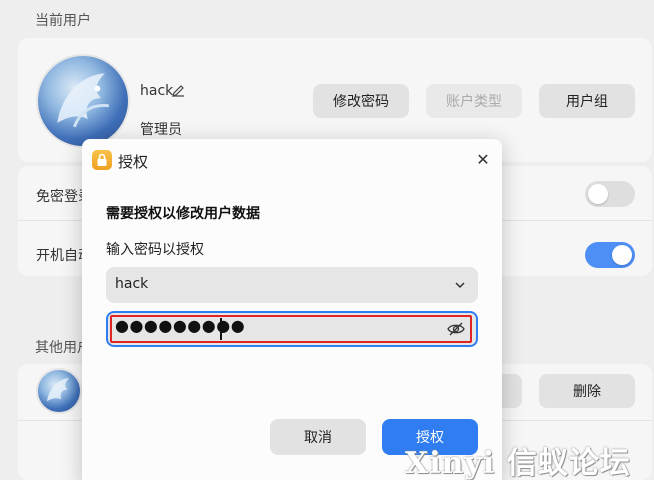 This screenshot has height=480, width=654. Describe the element at coordinates (83, 101) in the screenshot. I see `user-avatar` at that location.